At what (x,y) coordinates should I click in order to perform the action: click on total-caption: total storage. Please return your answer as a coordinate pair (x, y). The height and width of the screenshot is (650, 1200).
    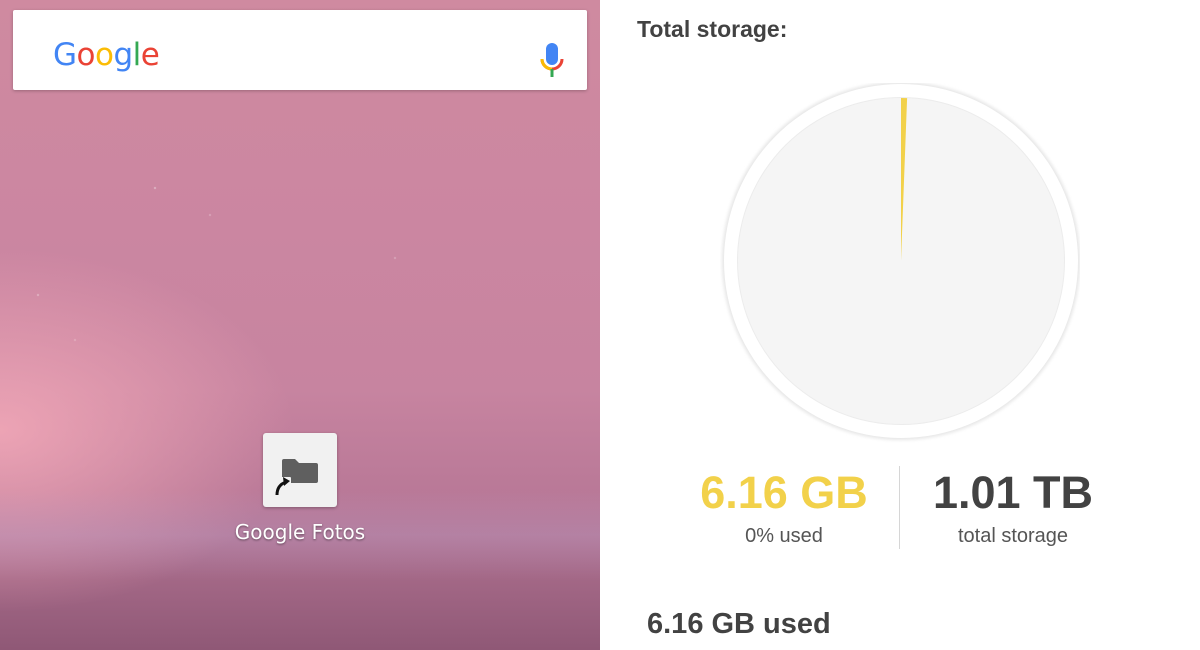
    Looking at the image, I should click on (1013, 536).